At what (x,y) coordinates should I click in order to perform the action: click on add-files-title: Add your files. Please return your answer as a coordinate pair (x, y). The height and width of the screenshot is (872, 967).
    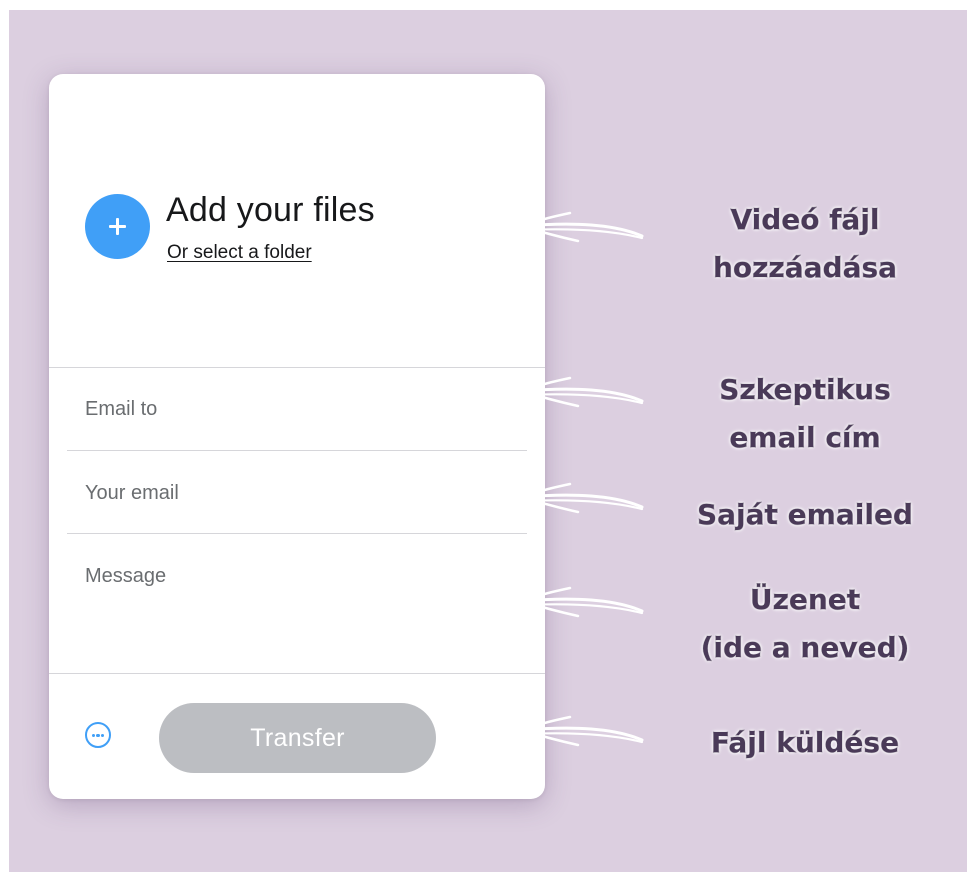
    Looking at the image, I should click on (270, 210).